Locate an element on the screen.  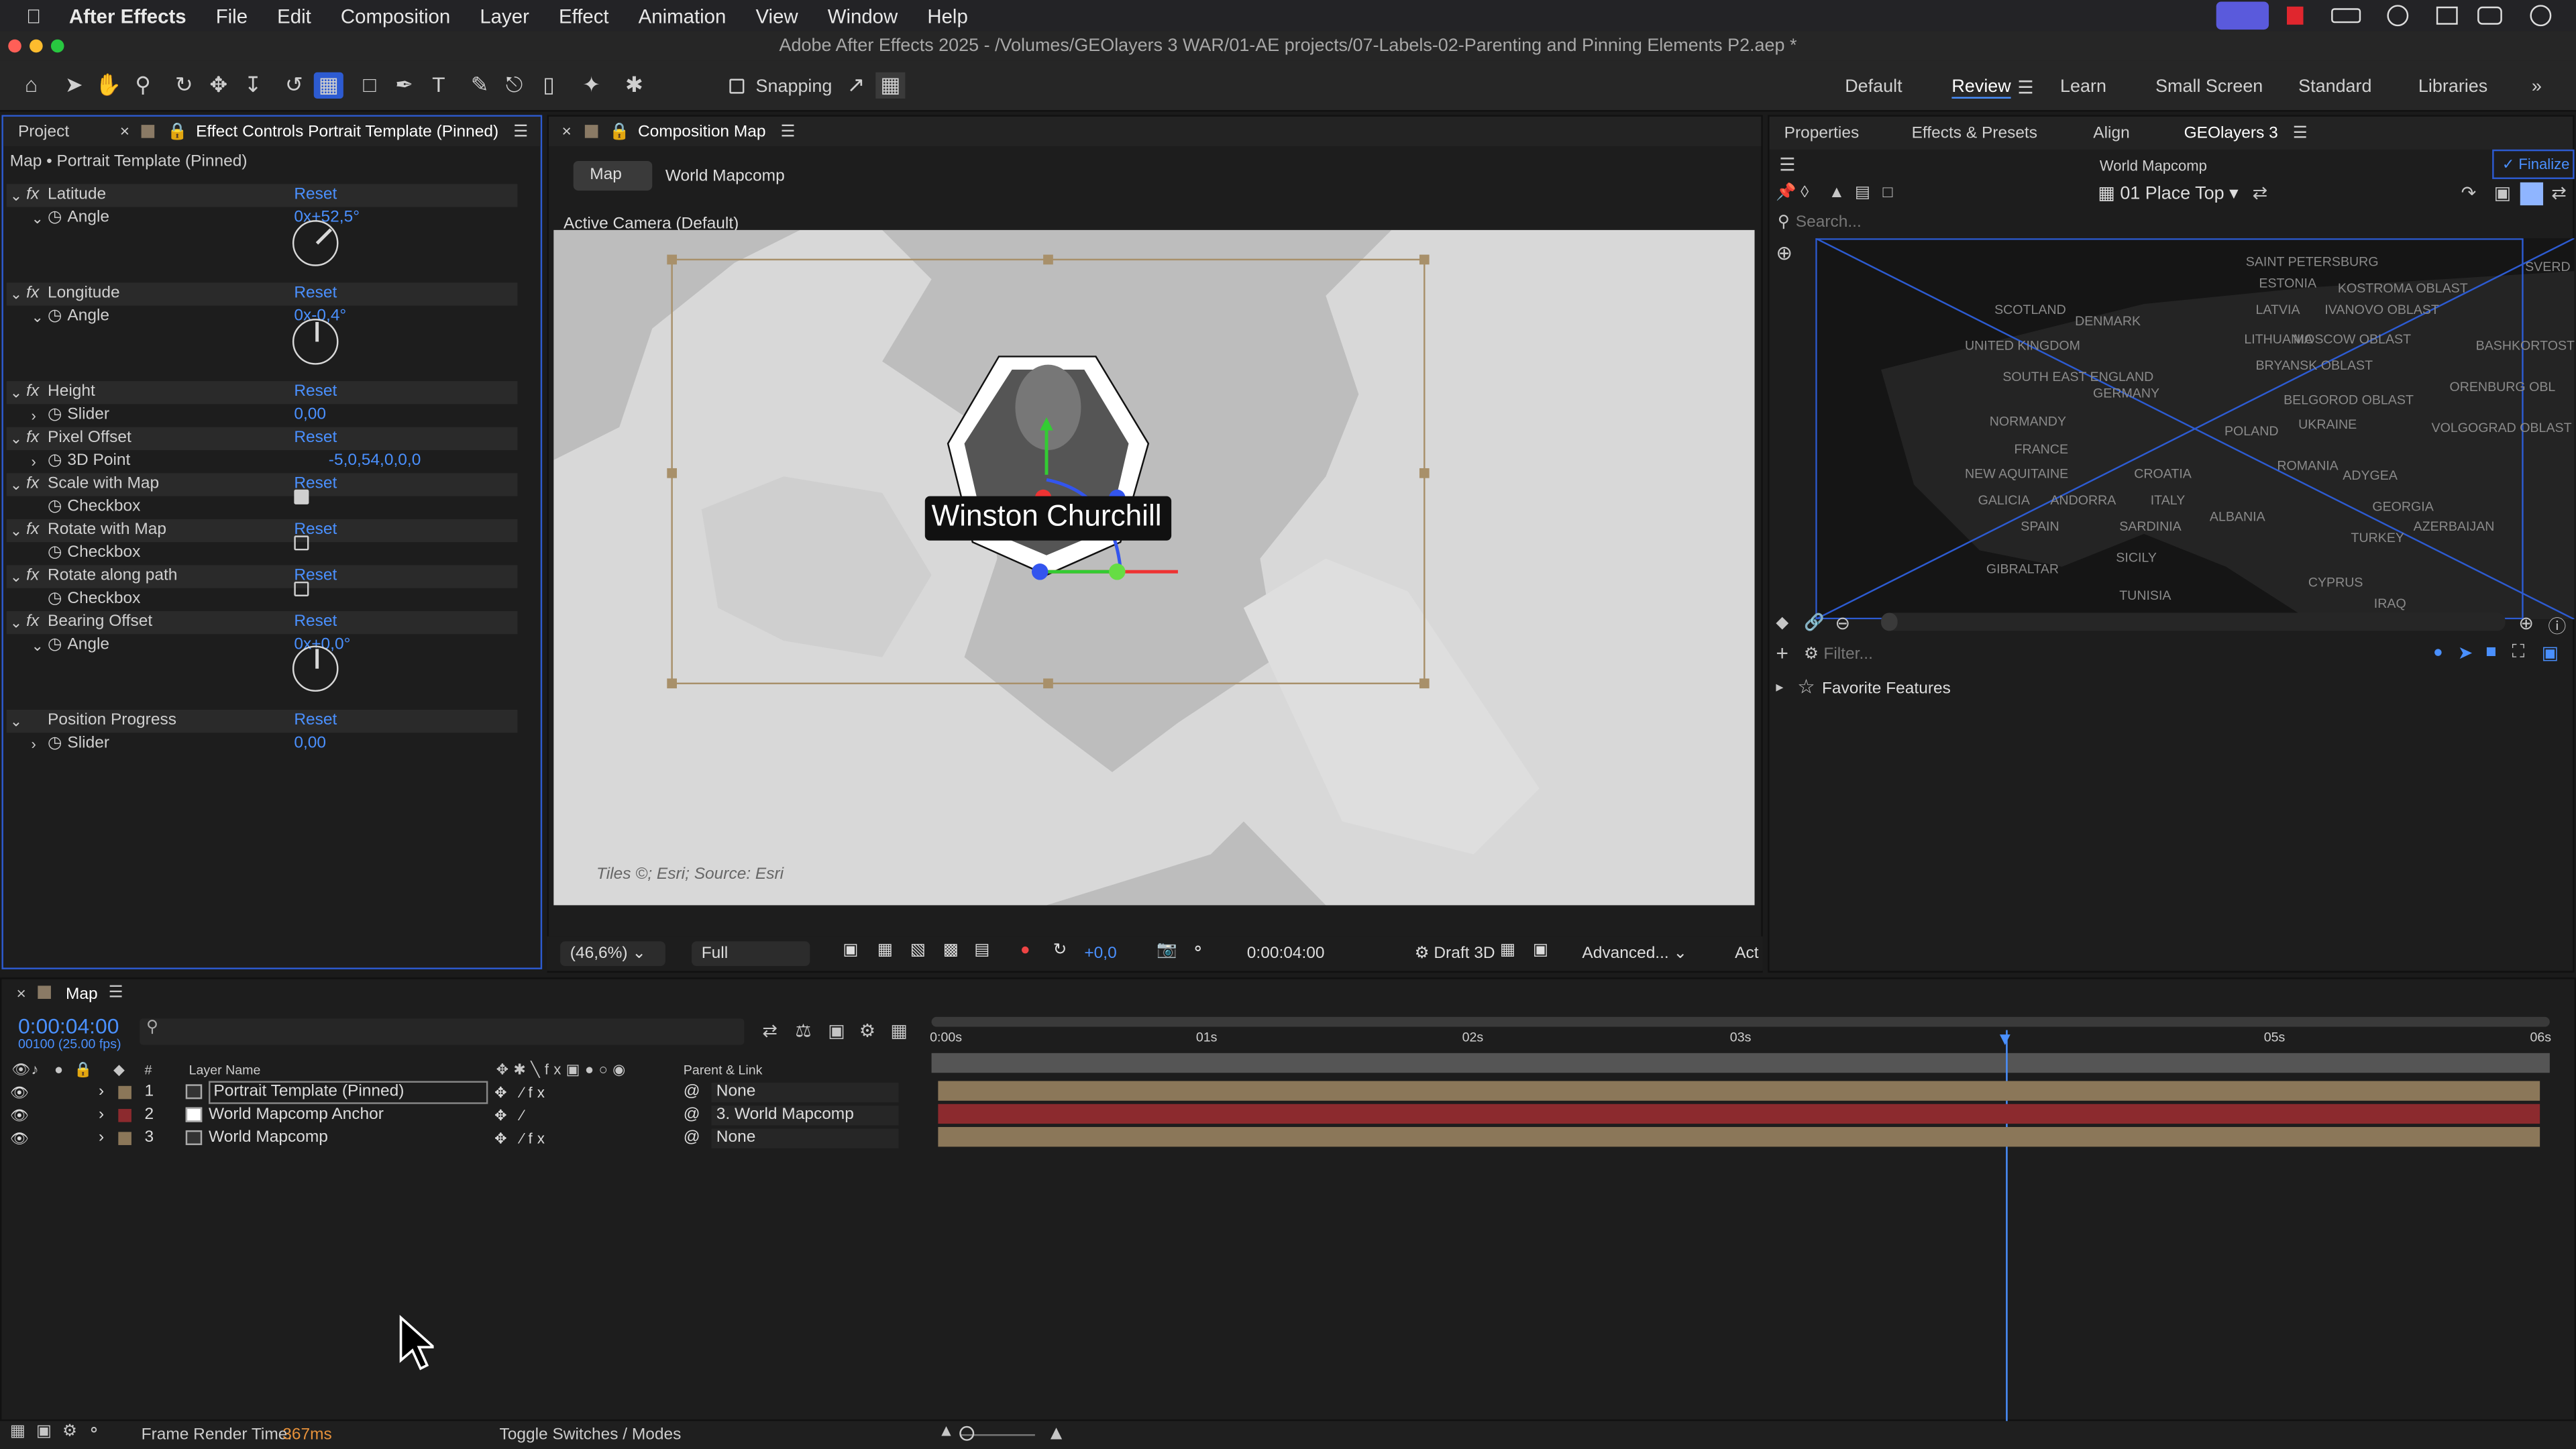
share-icon: ↷ is located at coordinates (2469, 192).